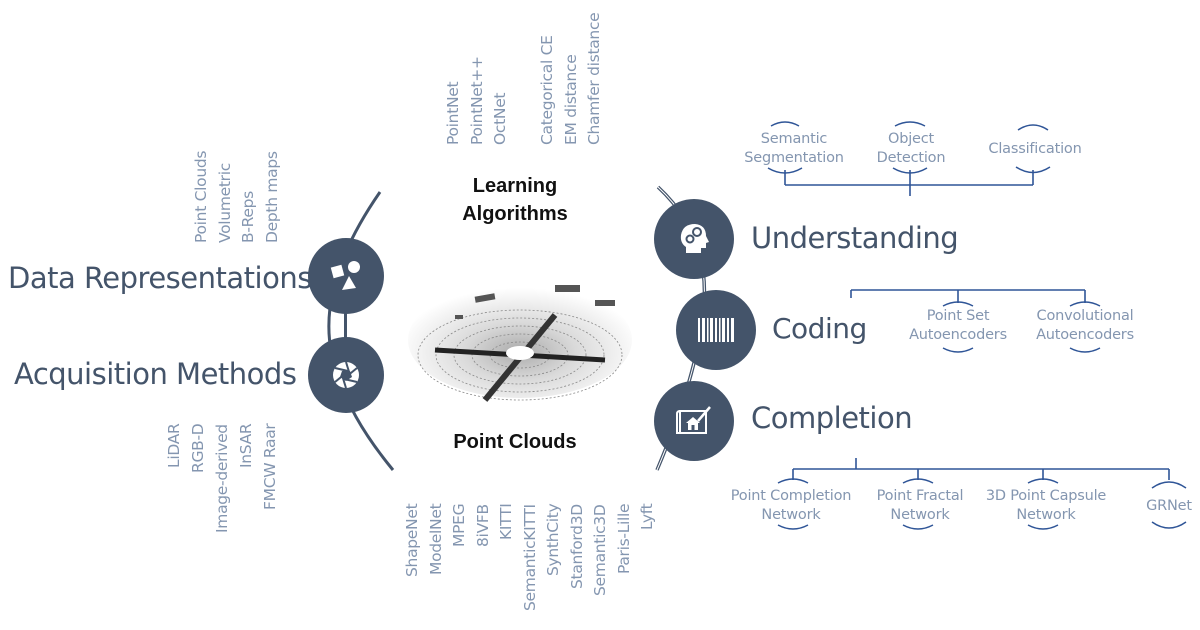  Describe the element at coordinates (1046, 496) in the screenshot. I see `leaf-line: 3D Point Capsule` at that location.